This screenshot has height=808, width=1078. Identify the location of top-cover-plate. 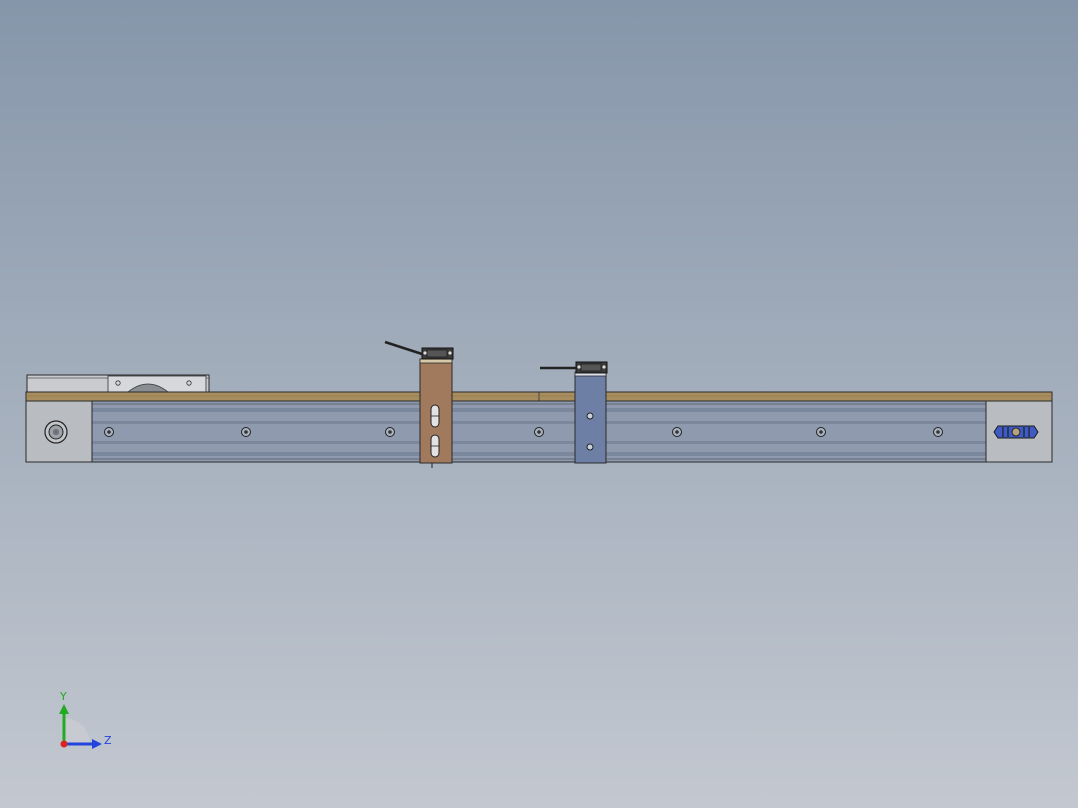
(539, 396).